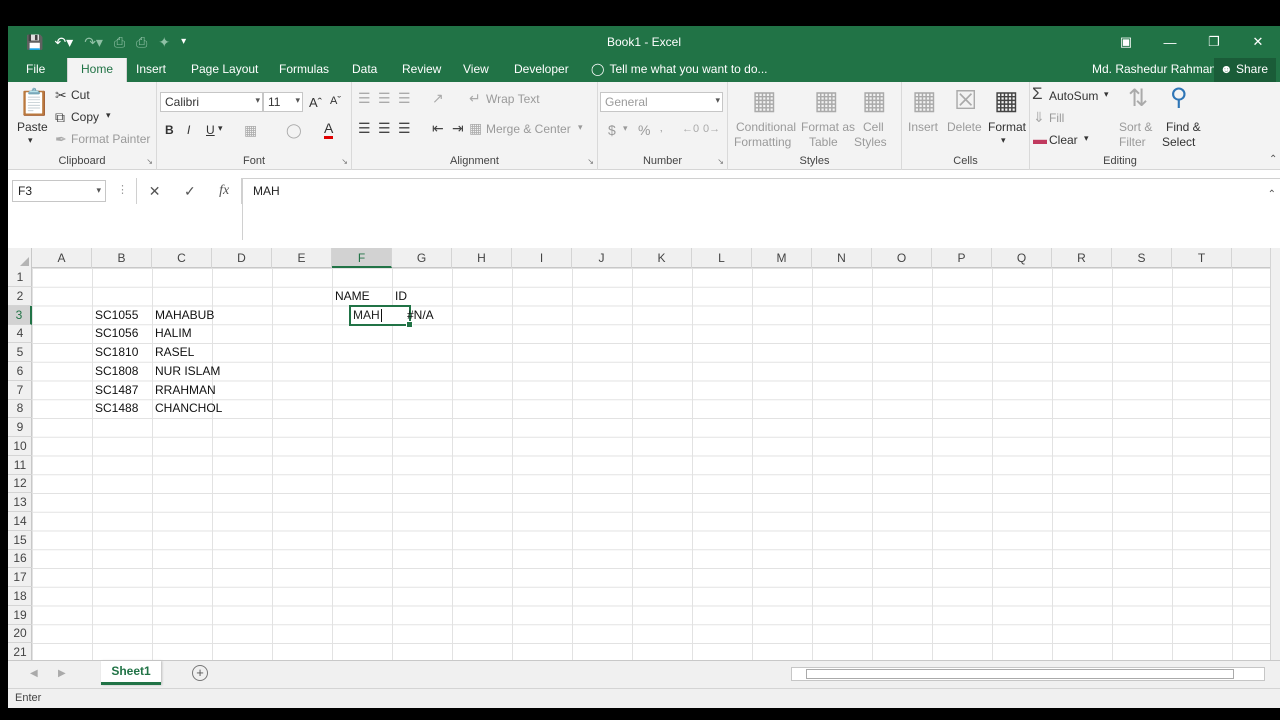 The width and height of the screenshot is (1280, 720). I want to click on font-color-icon: A, so click(329, 130).